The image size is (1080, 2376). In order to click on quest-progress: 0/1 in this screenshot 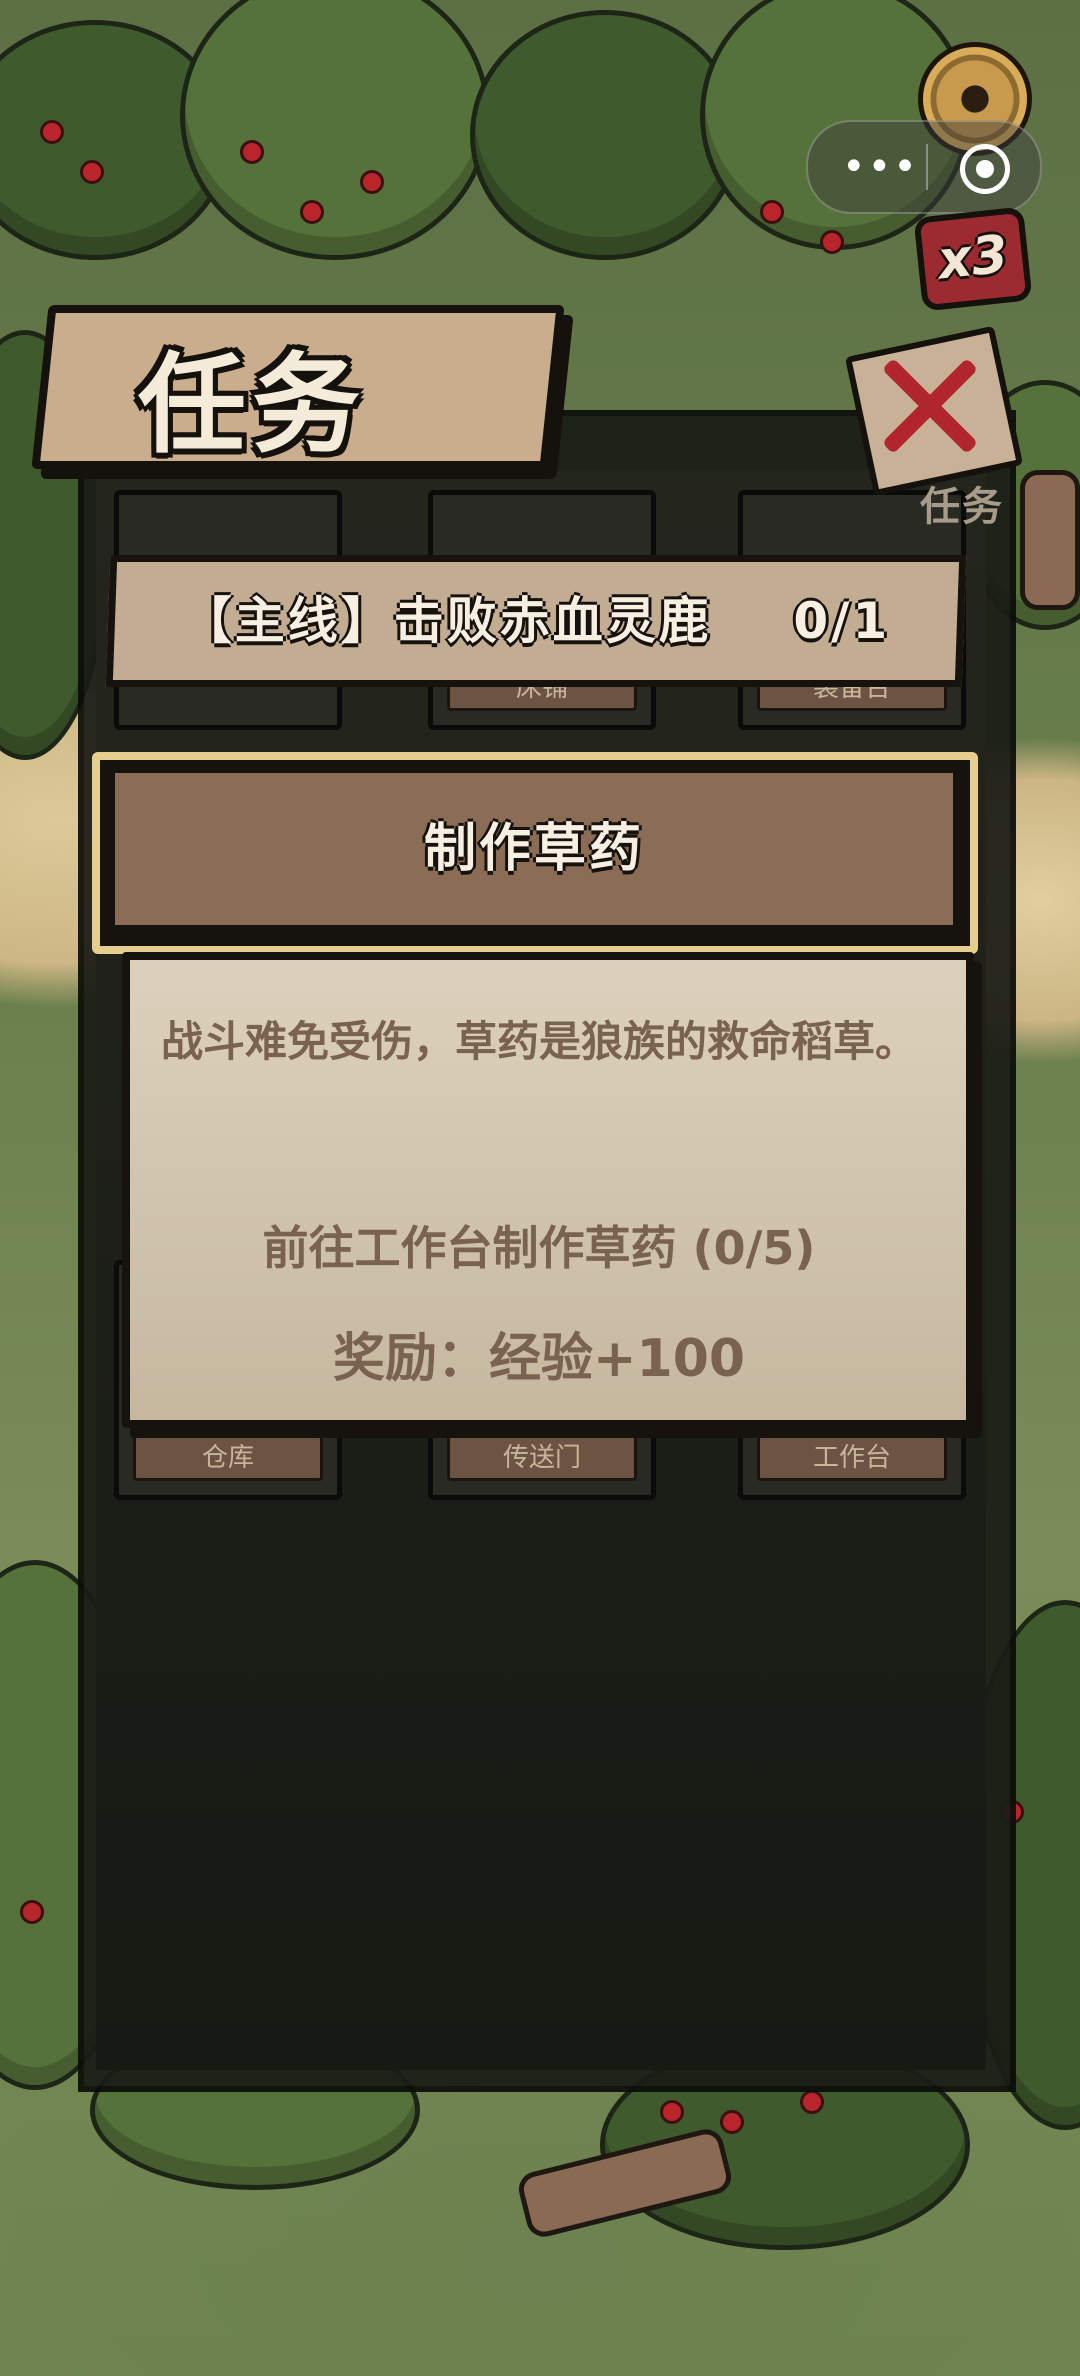, I will do `click(842, 621)`.